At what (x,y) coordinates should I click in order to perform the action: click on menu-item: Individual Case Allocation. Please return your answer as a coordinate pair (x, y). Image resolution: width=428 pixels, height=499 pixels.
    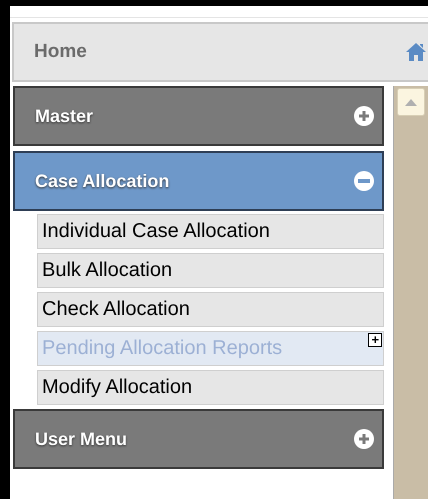
    Looking at the image, I should click on (210, 231).